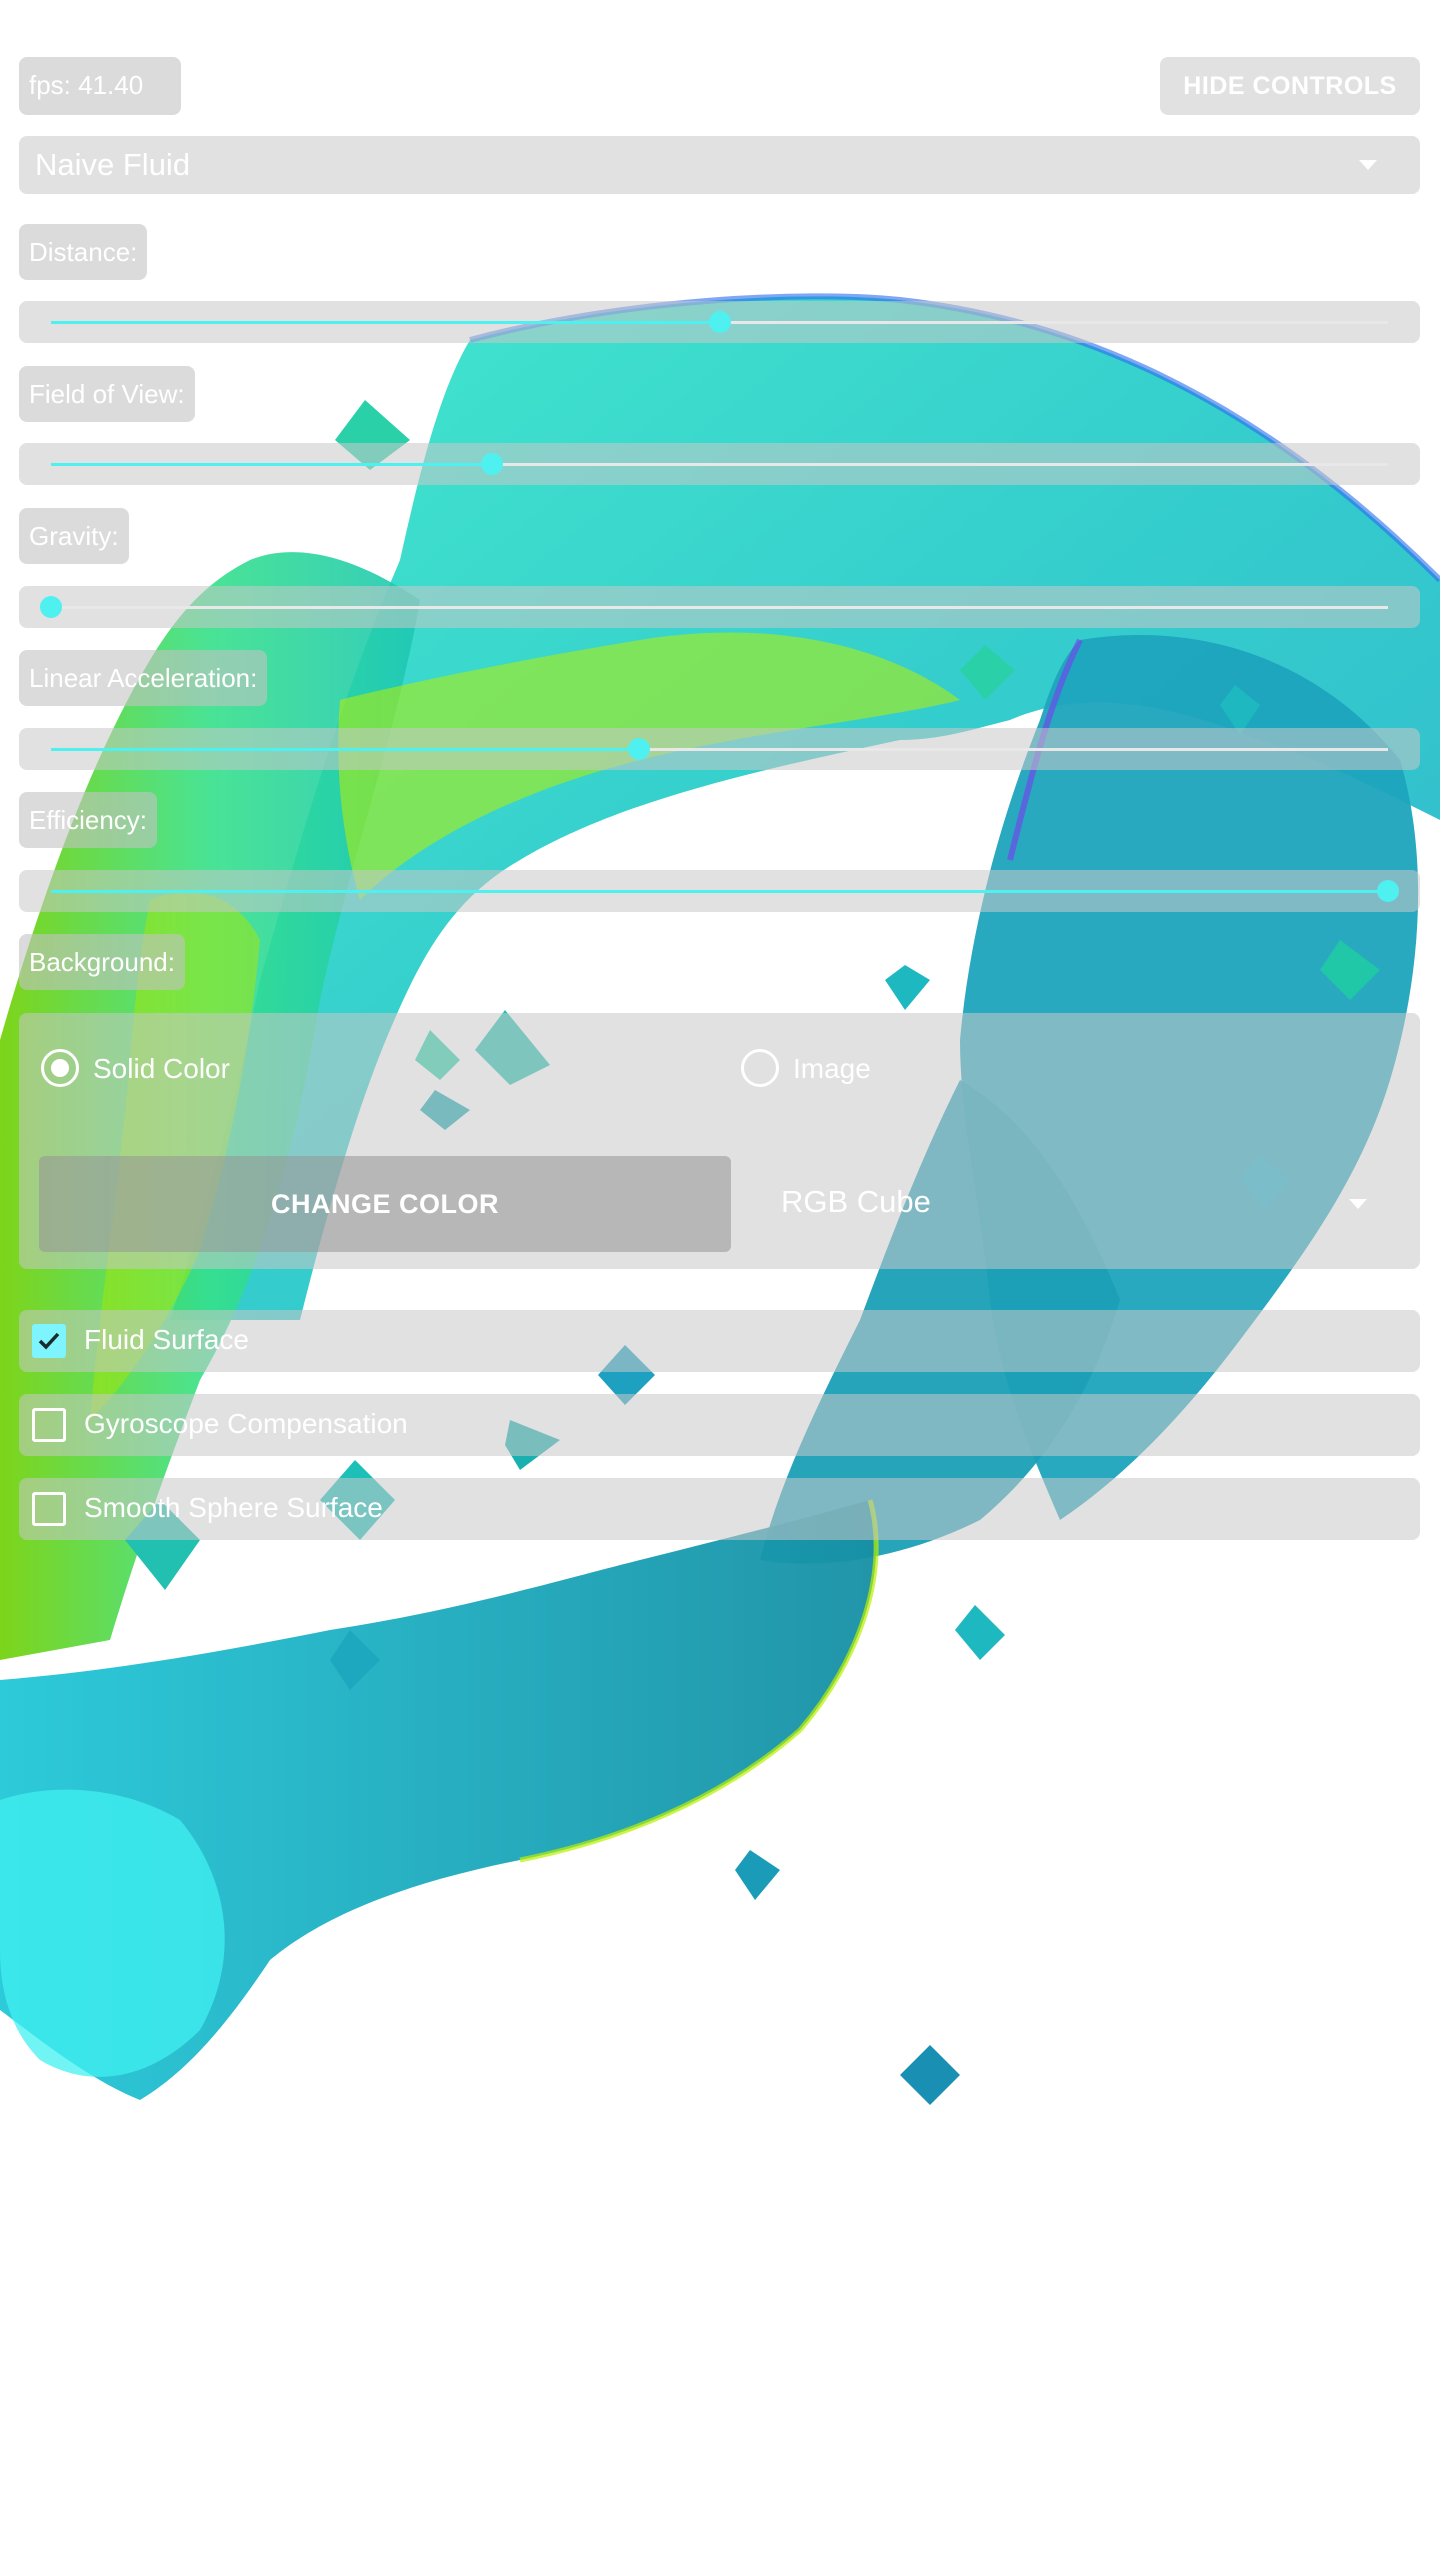  Describe the element at coordinates (102, 962) in the screenshot. I see `background-label: Background:` at that location.